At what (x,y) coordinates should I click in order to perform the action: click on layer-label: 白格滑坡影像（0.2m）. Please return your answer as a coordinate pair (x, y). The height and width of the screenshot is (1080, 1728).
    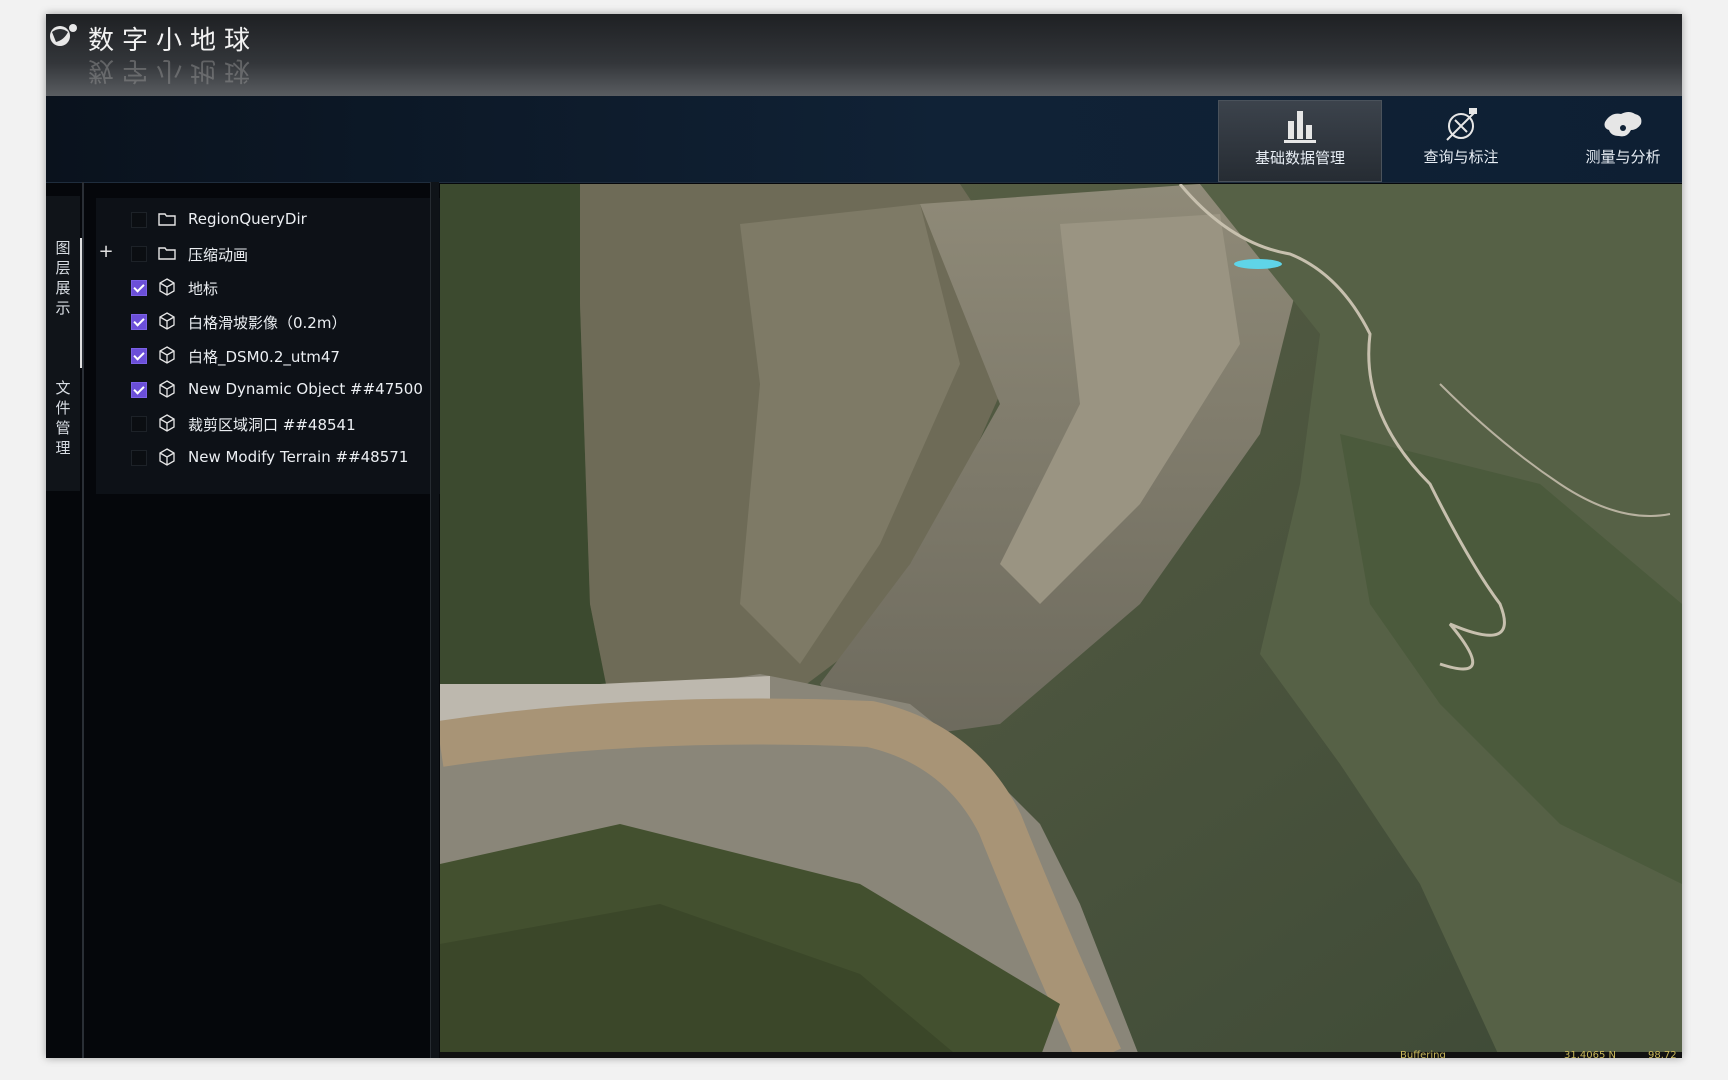
    Looking at the image, I should click on (267, 323).